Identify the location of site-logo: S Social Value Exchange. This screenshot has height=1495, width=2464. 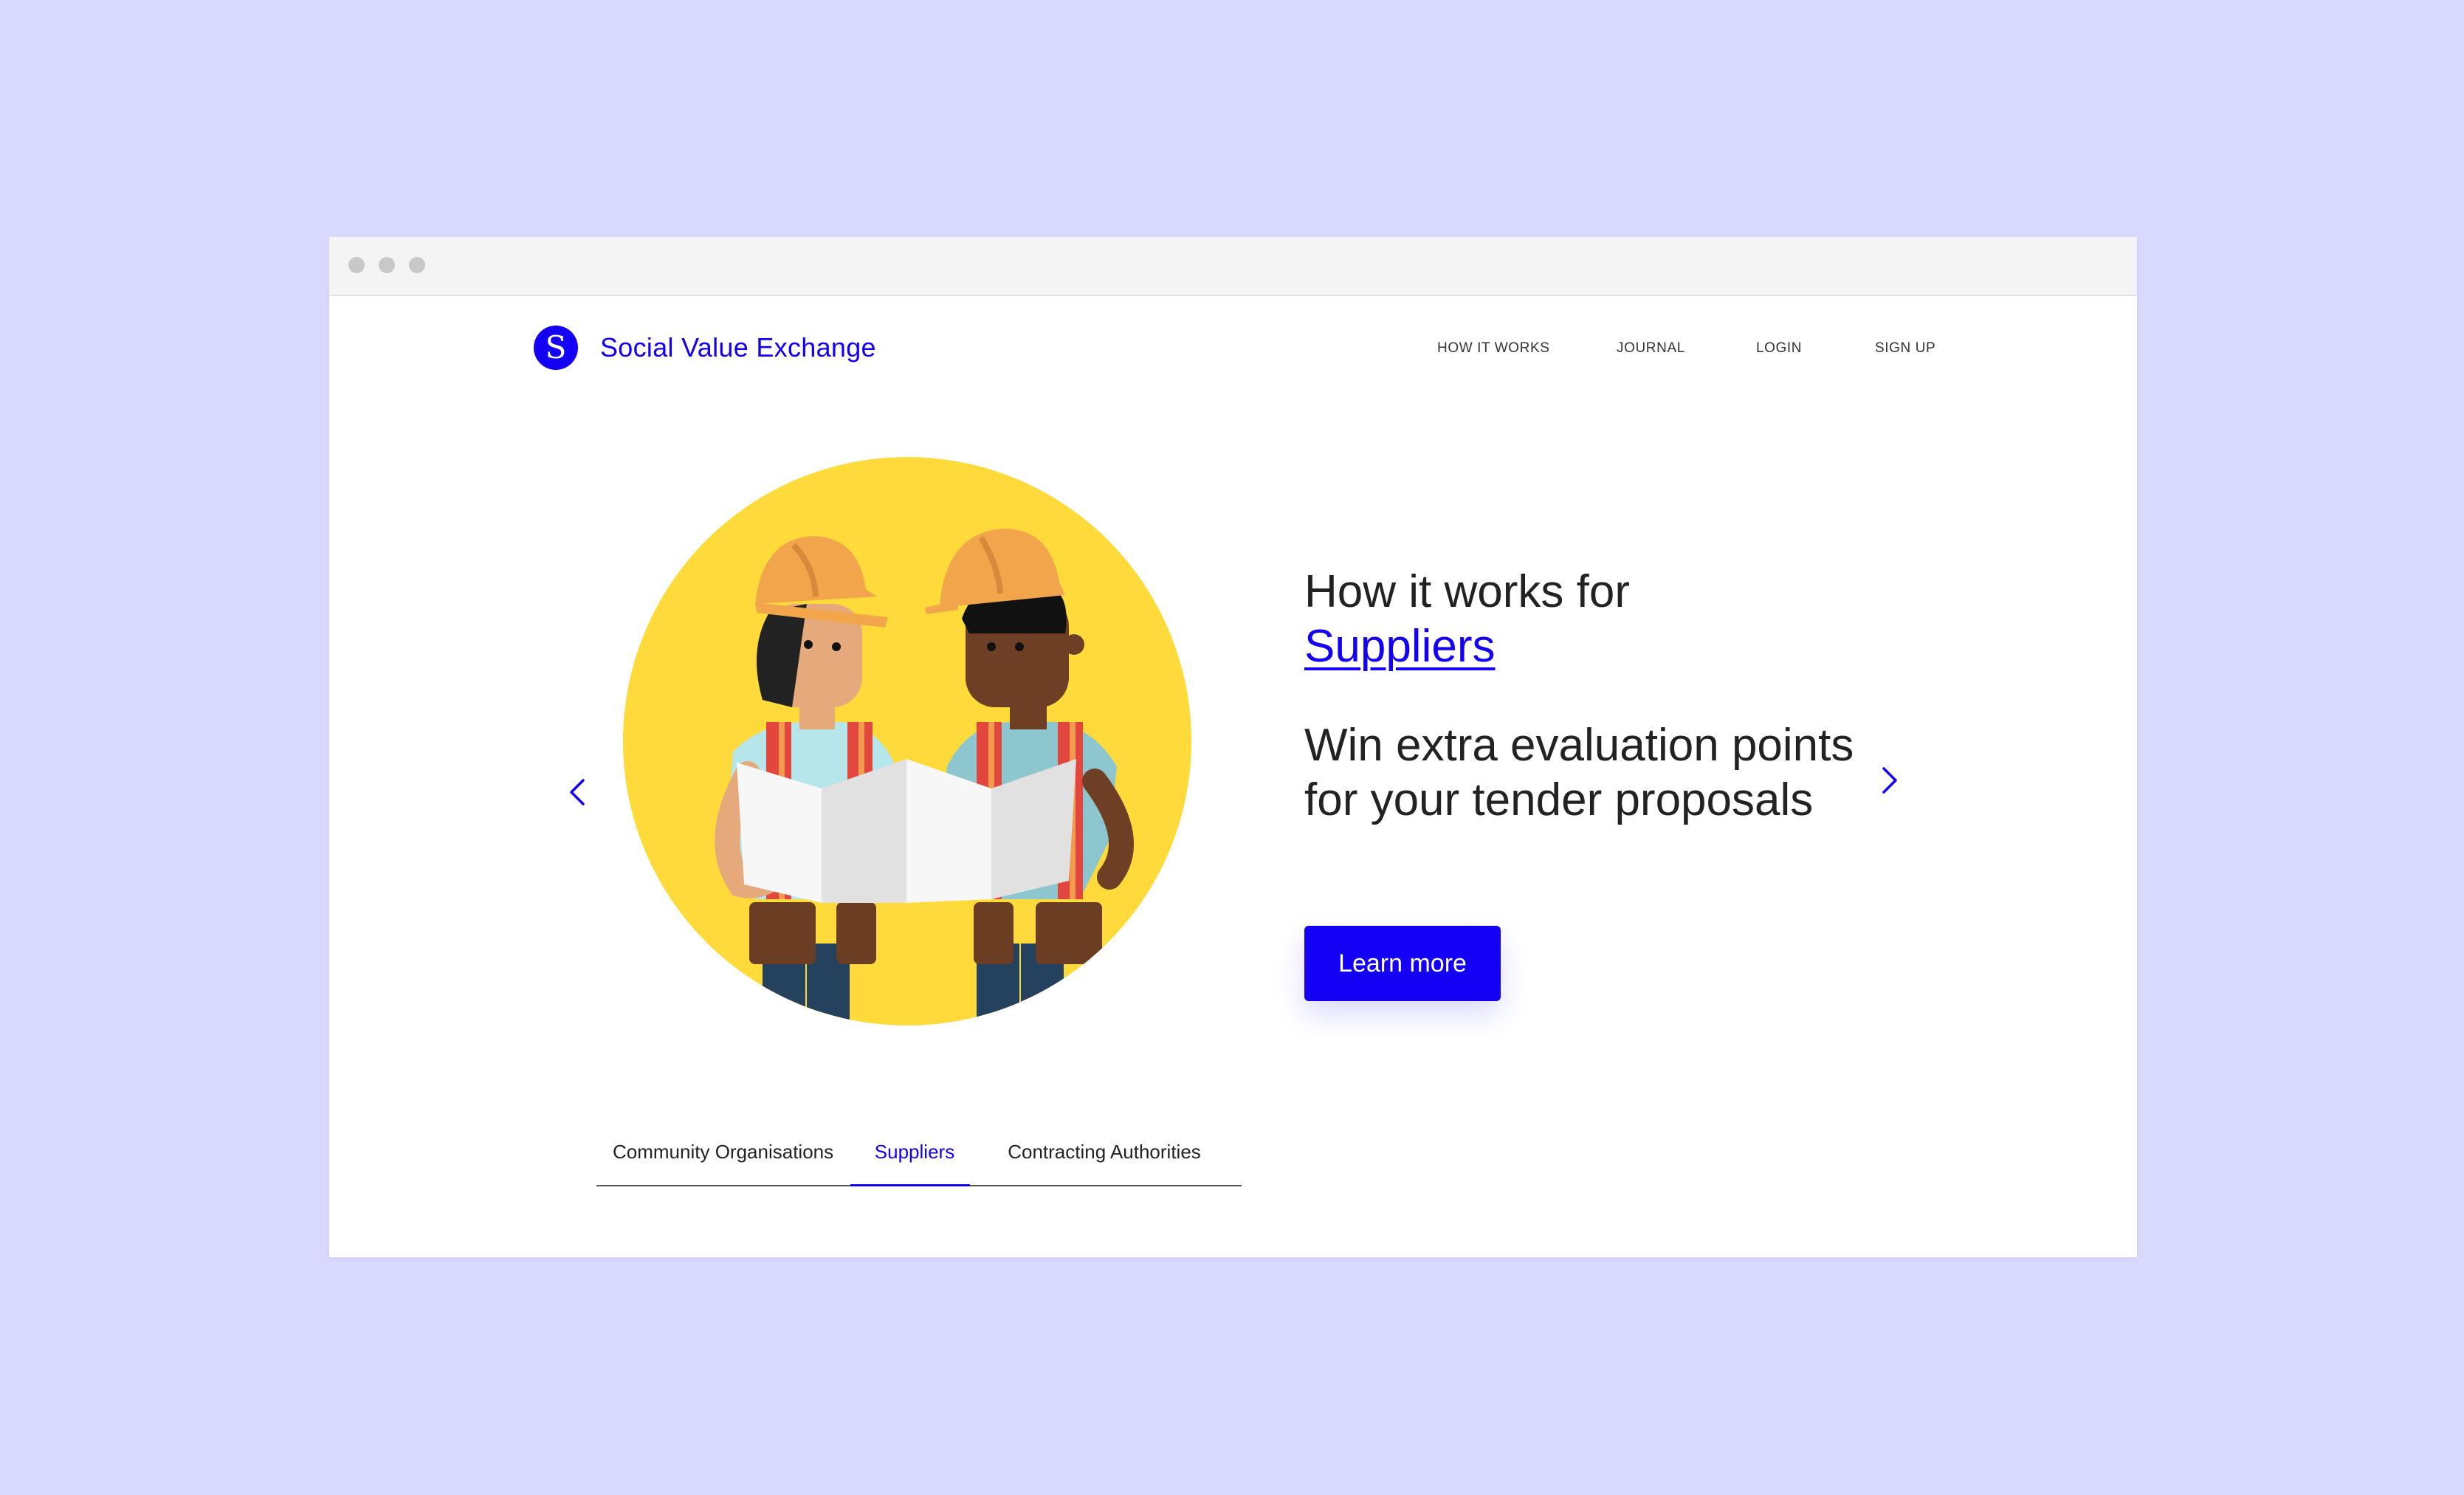
(705, 348).